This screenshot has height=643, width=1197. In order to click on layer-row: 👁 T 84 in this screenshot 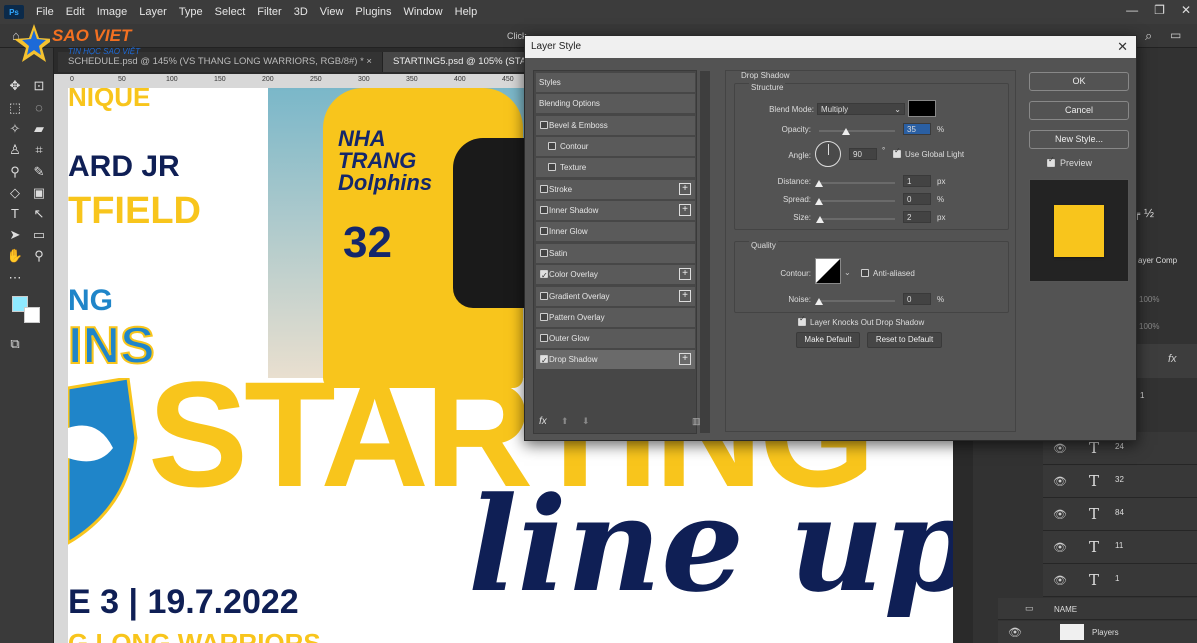, I will do `click(1120, 514)`.